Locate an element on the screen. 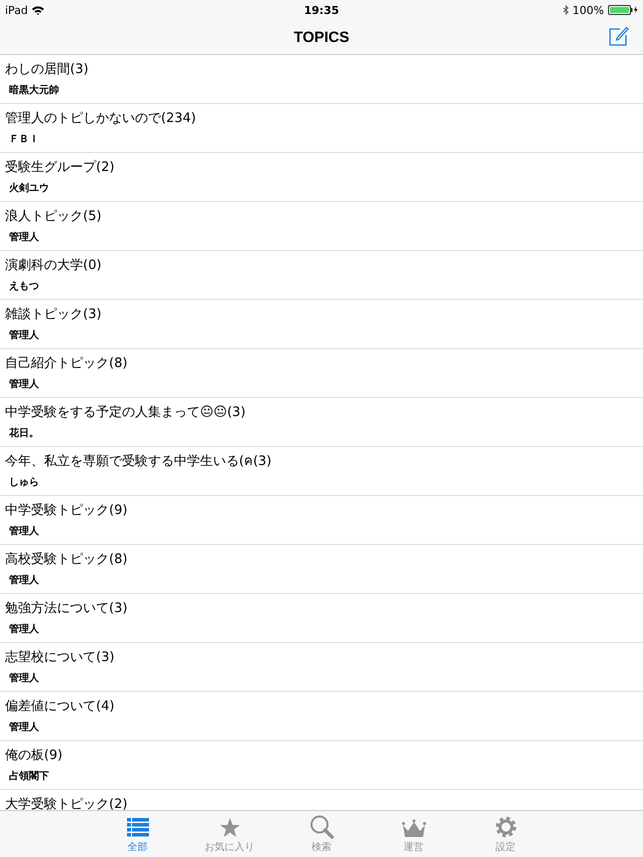 The image size is (643, 857). crown-icon is located at coordinates (414, 829).